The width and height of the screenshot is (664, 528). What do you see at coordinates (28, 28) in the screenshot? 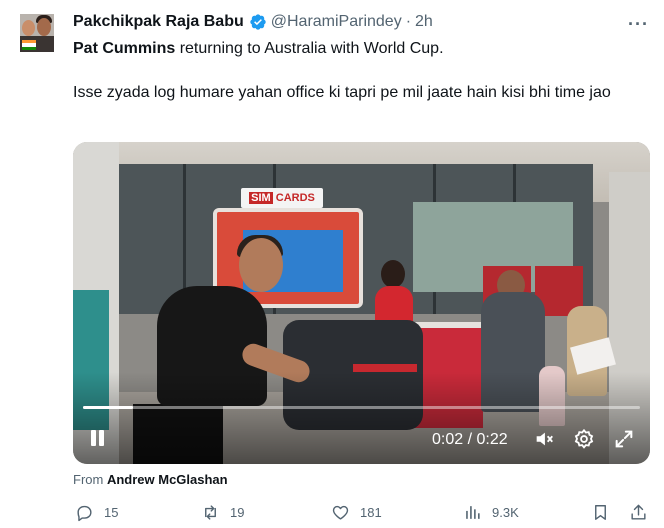
I see `avatar-face-left` at bounding box center [28, 28].